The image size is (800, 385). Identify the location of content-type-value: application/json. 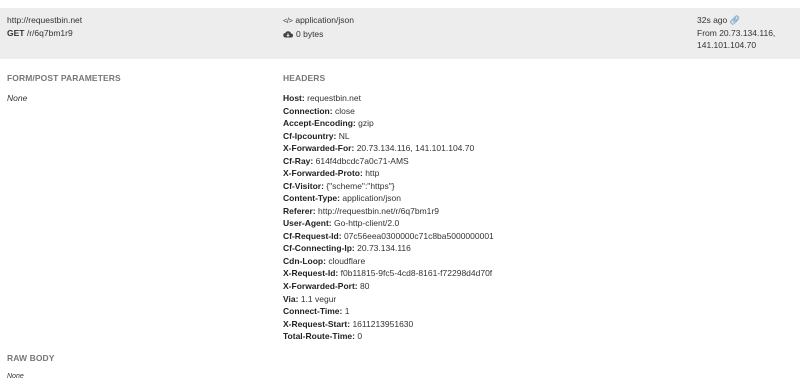
(324, 20).